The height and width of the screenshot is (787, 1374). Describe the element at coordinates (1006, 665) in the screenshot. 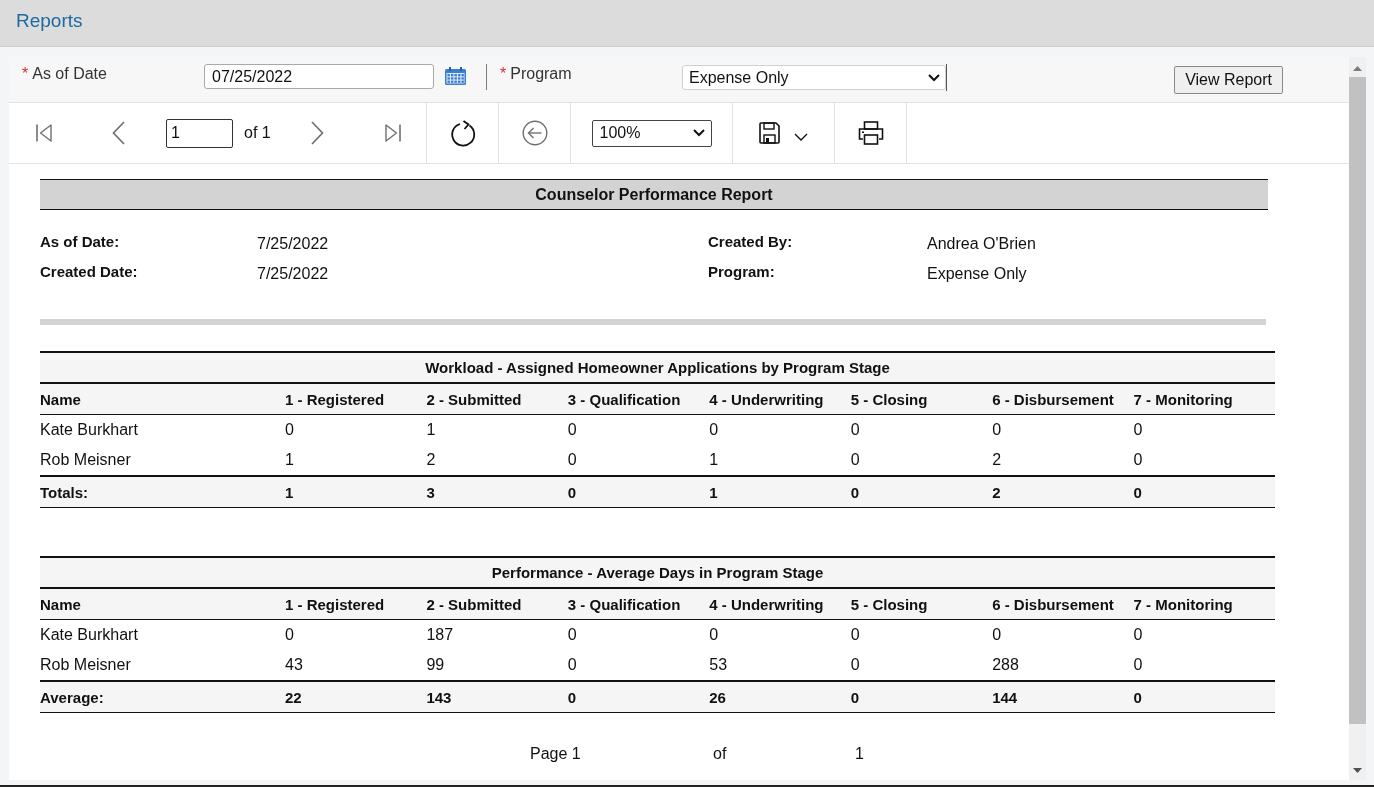

I see `table-cell-text: 288` at that location.